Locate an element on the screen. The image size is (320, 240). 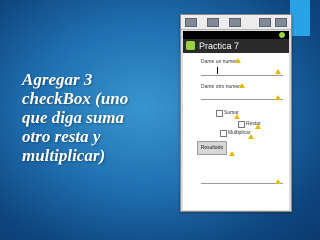
slide-line-4: otro resta y is located at coordinates (61, 136).